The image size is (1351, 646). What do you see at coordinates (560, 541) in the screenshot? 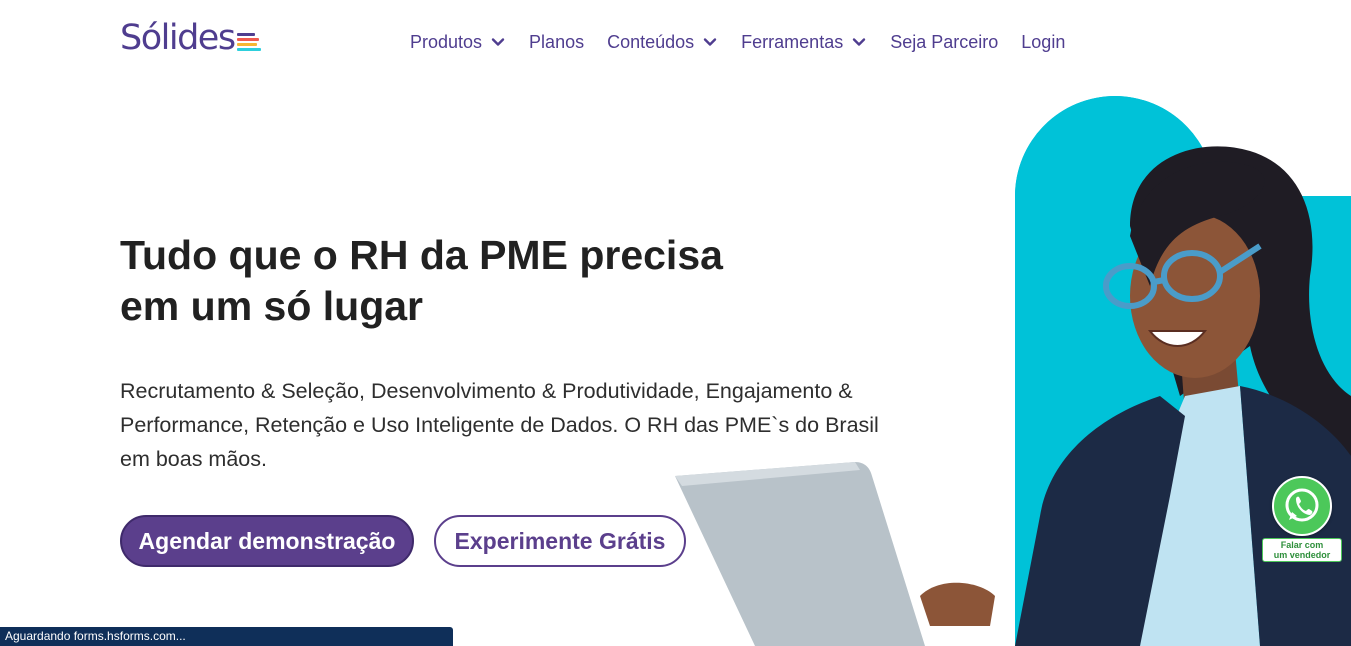
I see `free-trial-button: Experimente Grátis` at bounding box center [560, 541].